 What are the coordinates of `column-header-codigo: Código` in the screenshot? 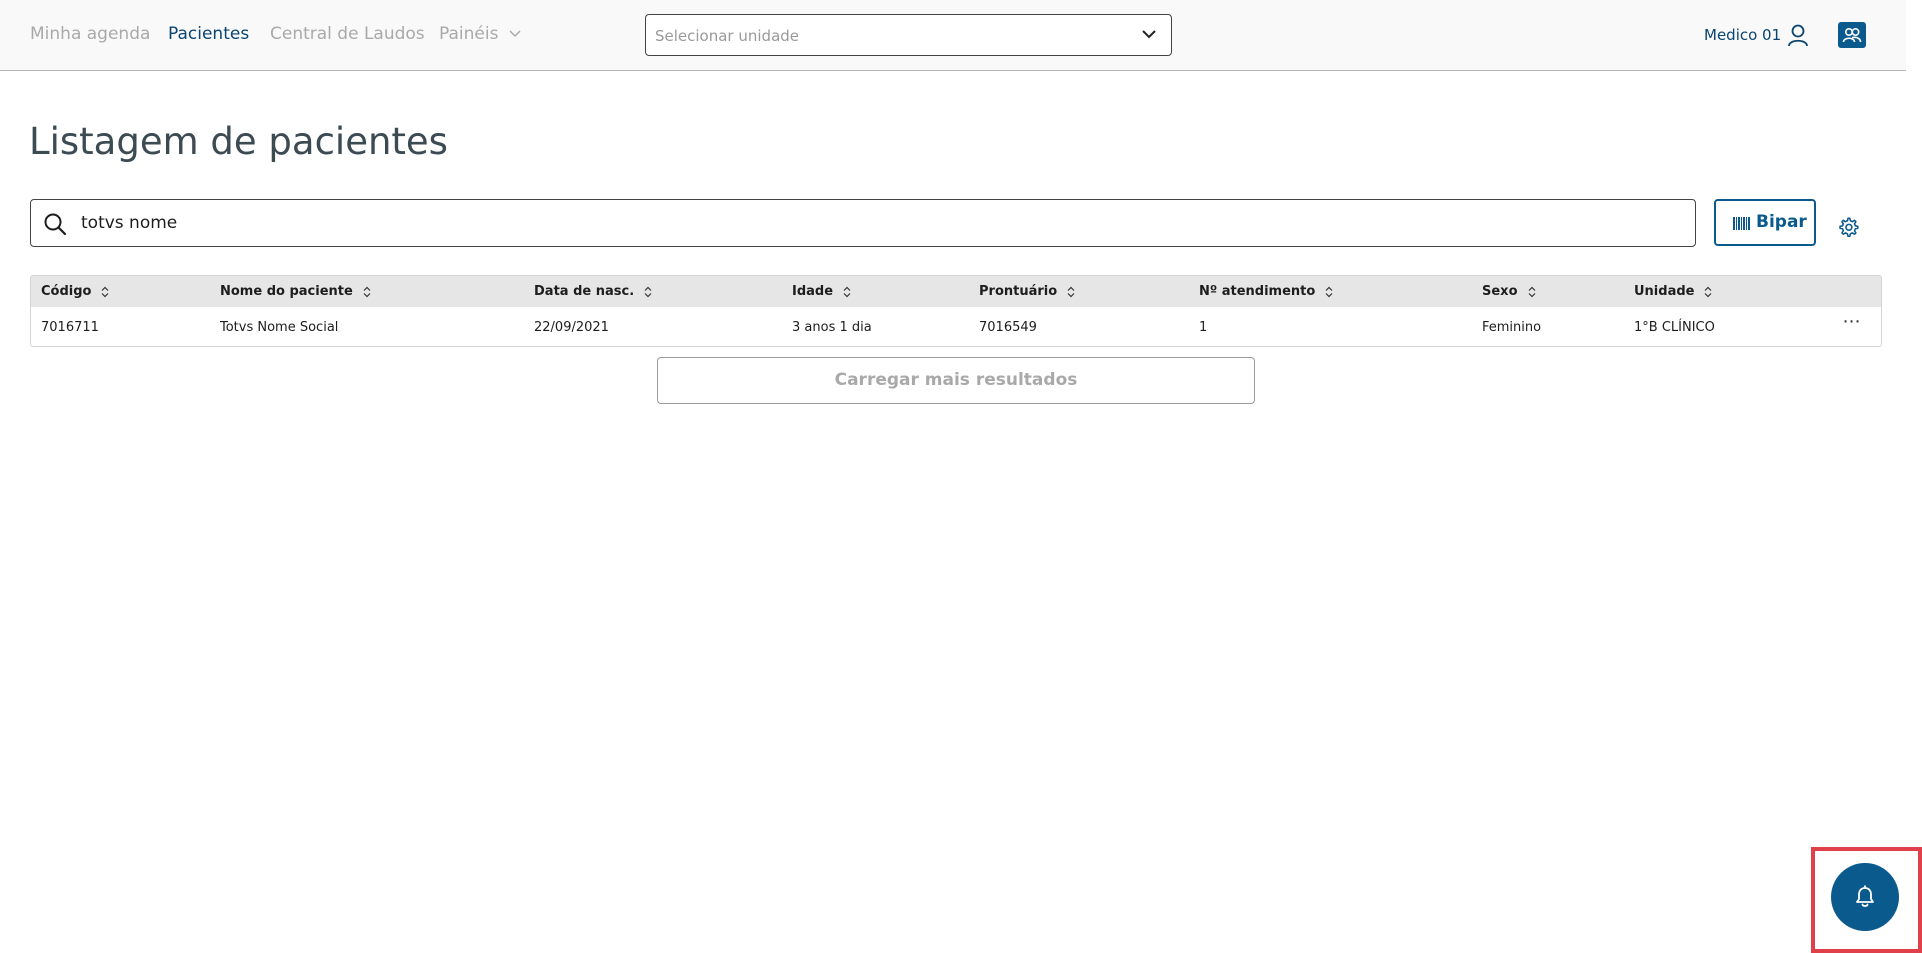 It's located at (75, 291).